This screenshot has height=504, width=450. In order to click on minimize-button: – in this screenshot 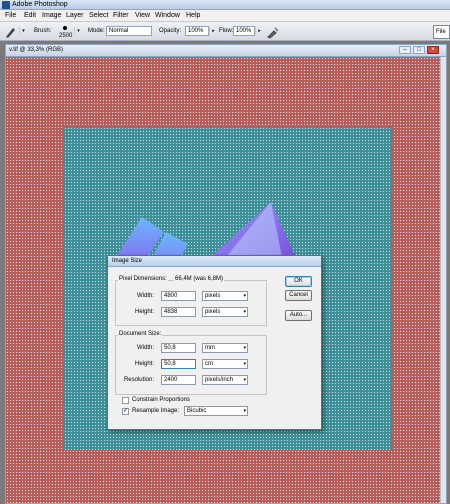, I will do `click(405, 50)`.